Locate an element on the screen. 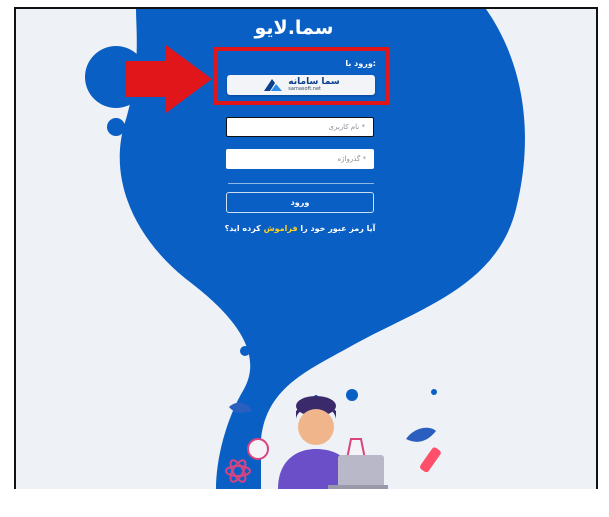  forgot-password-text: آیا رمز عبور خود را فراموش کرده اید؟ is located at coordinates (300, 228).